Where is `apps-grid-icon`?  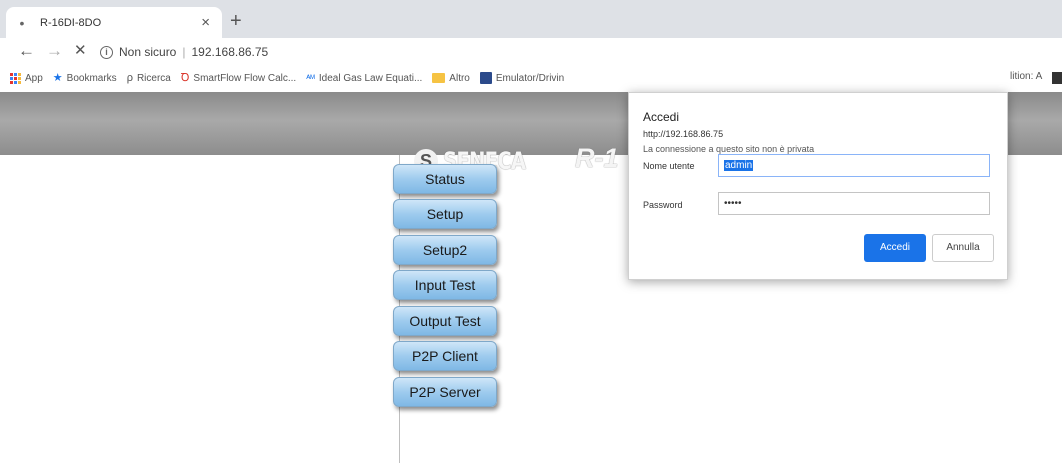
apps-grid-icon is located at coordinates (15, 78).